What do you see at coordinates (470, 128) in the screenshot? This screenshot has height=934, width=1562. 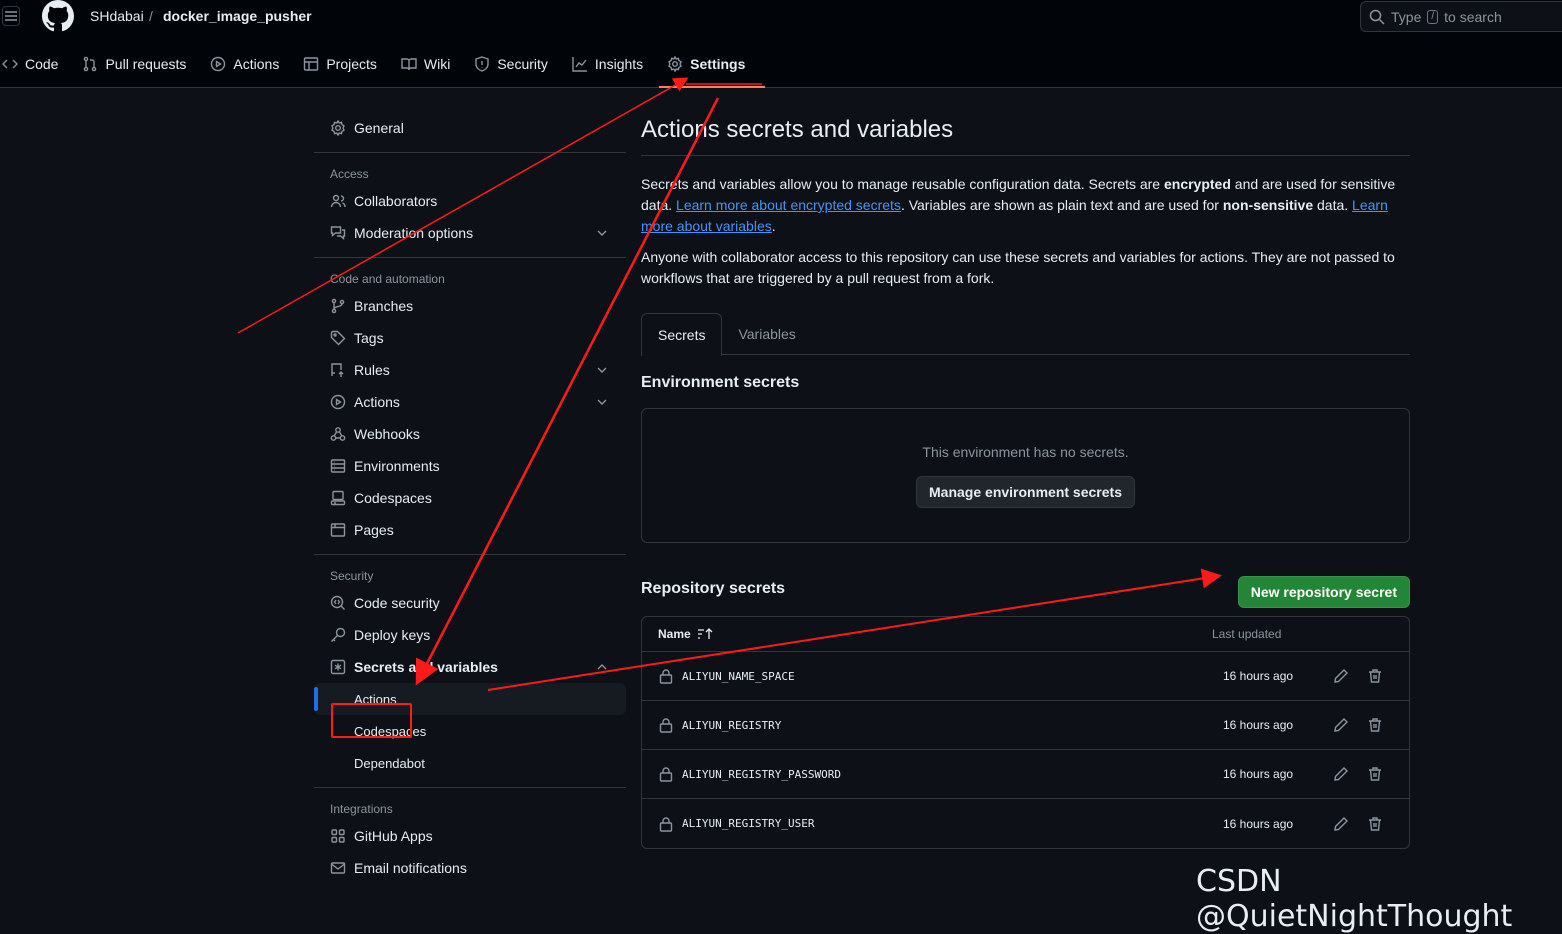 I see `sidebar-item-general: General` at bounding box center [470, 128].